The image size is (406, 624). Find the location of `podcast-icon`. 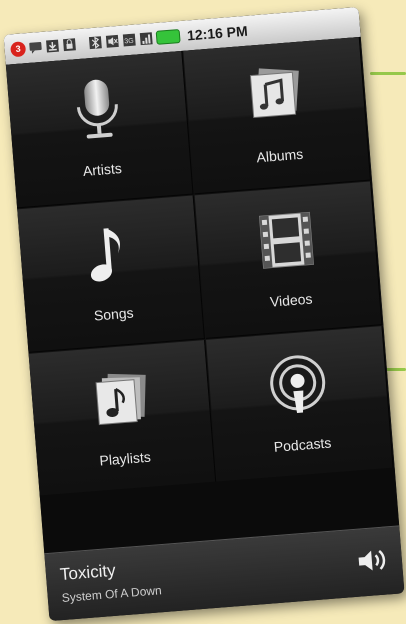

podcast-icon is located at coordinates (298, 384).